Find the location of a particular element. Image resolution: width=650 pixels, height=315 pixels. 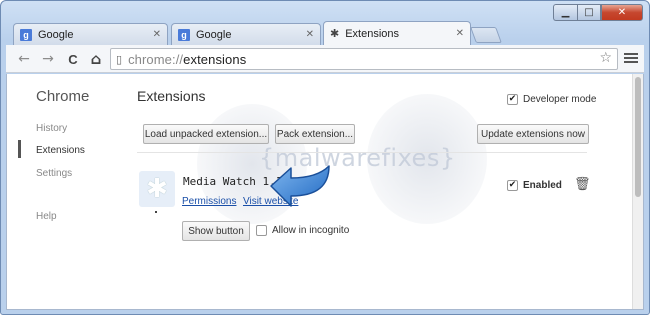

new-tab-button is located at coordinates (486, 35).